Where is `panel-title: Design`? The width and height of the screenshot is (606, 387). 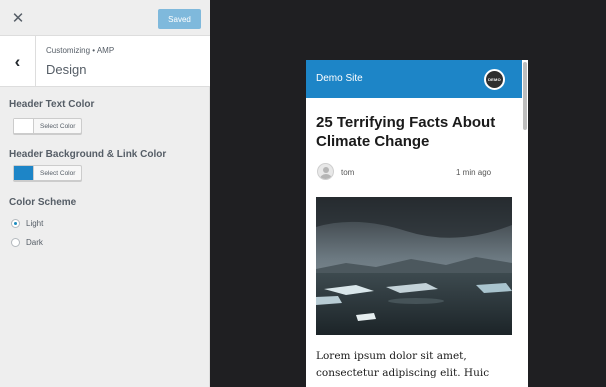 panel-title: Design is located at coordinates (66, 69).